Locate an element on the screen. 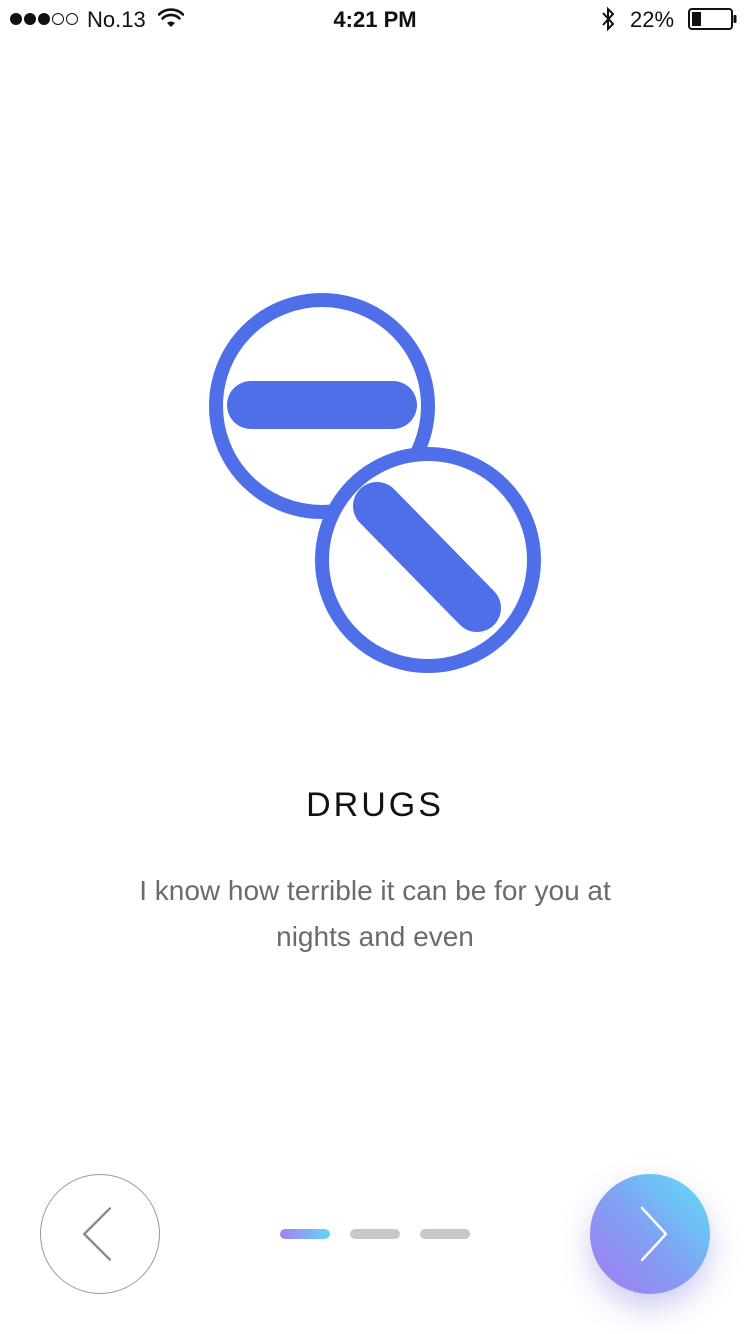  battery-percentage: 22% is located at coordinates (652, 19).